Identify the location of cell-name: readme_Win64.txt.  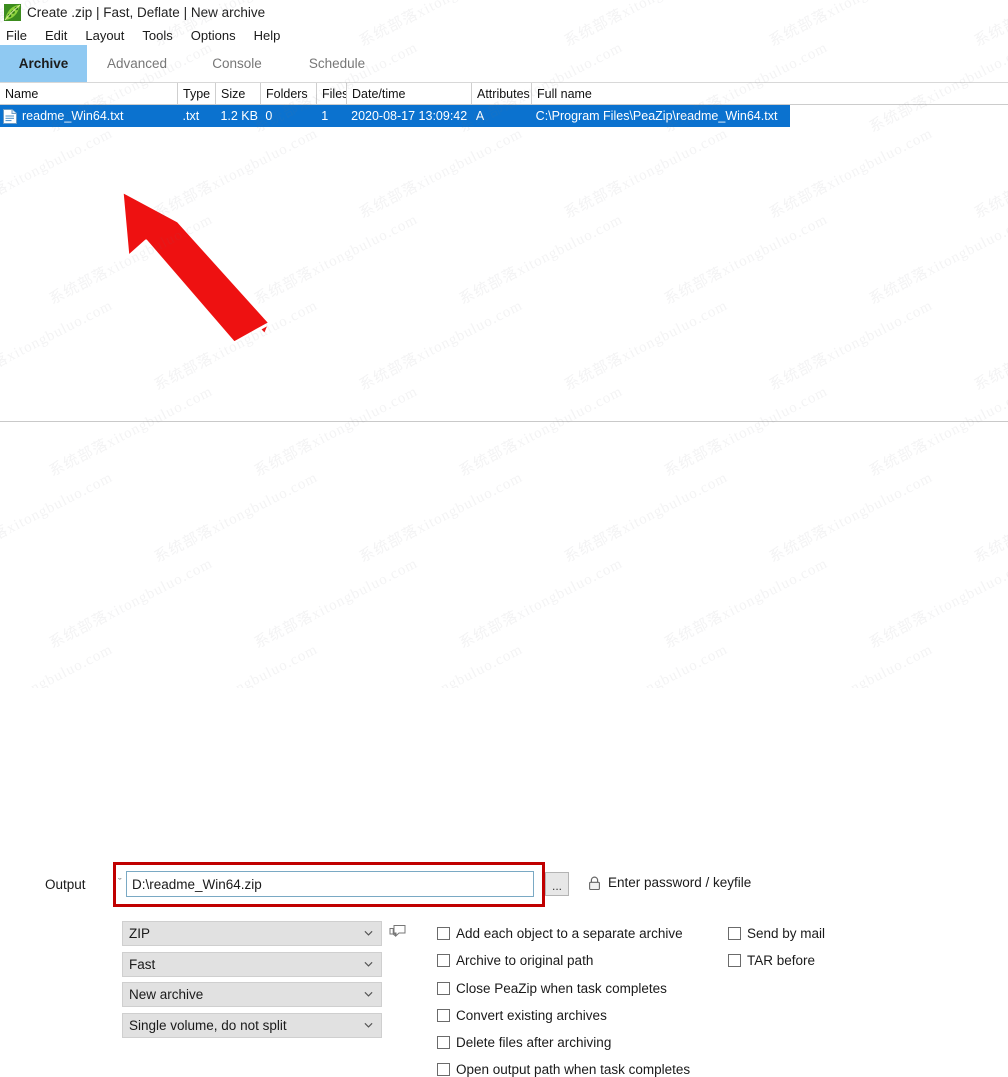
(89, 116).